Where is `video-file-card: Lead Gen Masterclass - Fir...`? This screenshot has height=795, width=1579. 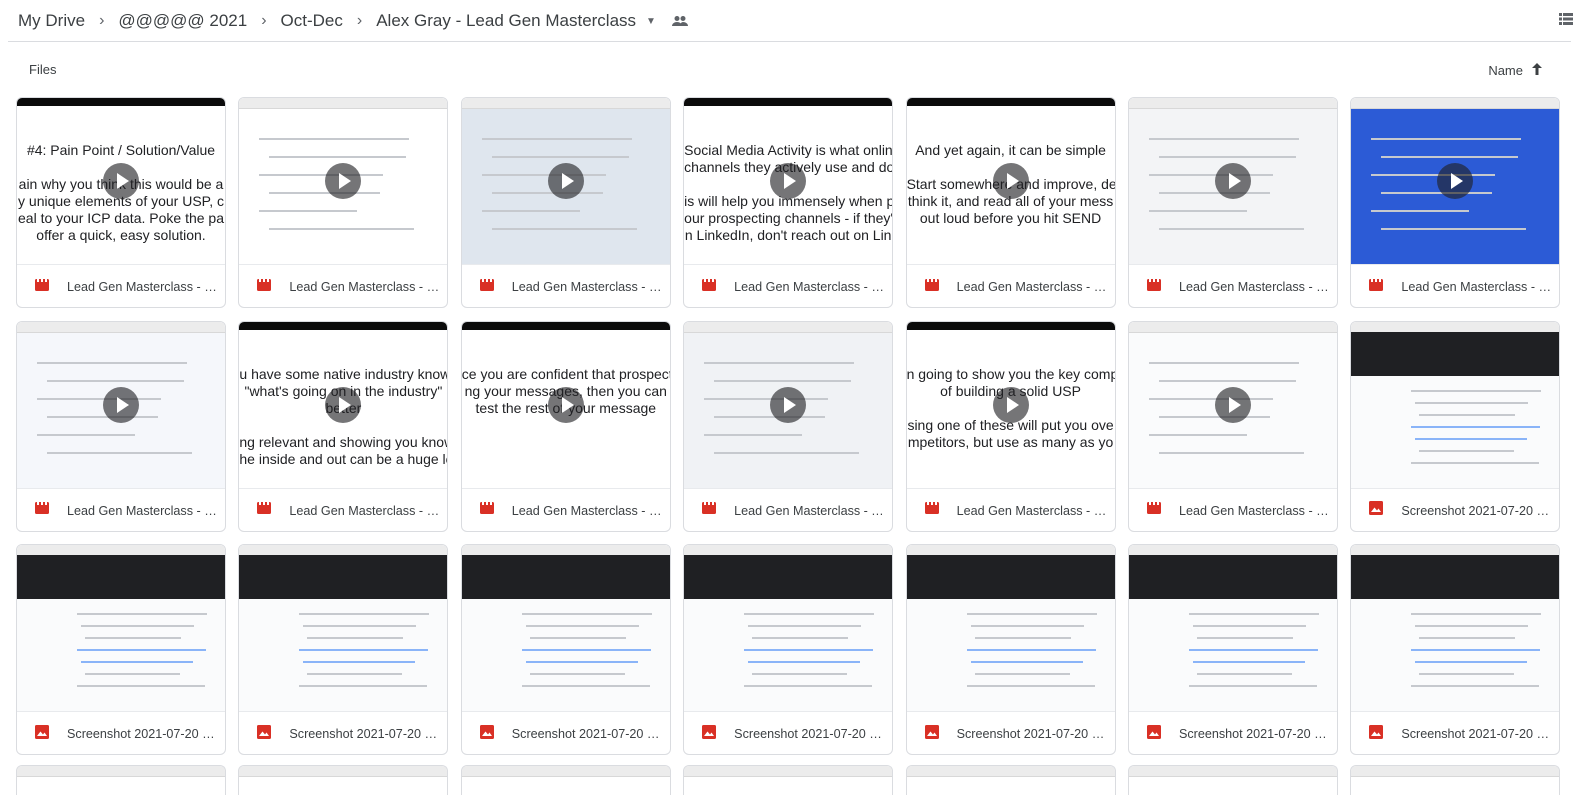
video-file-card: Lead Gen Masterclass - Fir... is located at coordinates (565, 202).